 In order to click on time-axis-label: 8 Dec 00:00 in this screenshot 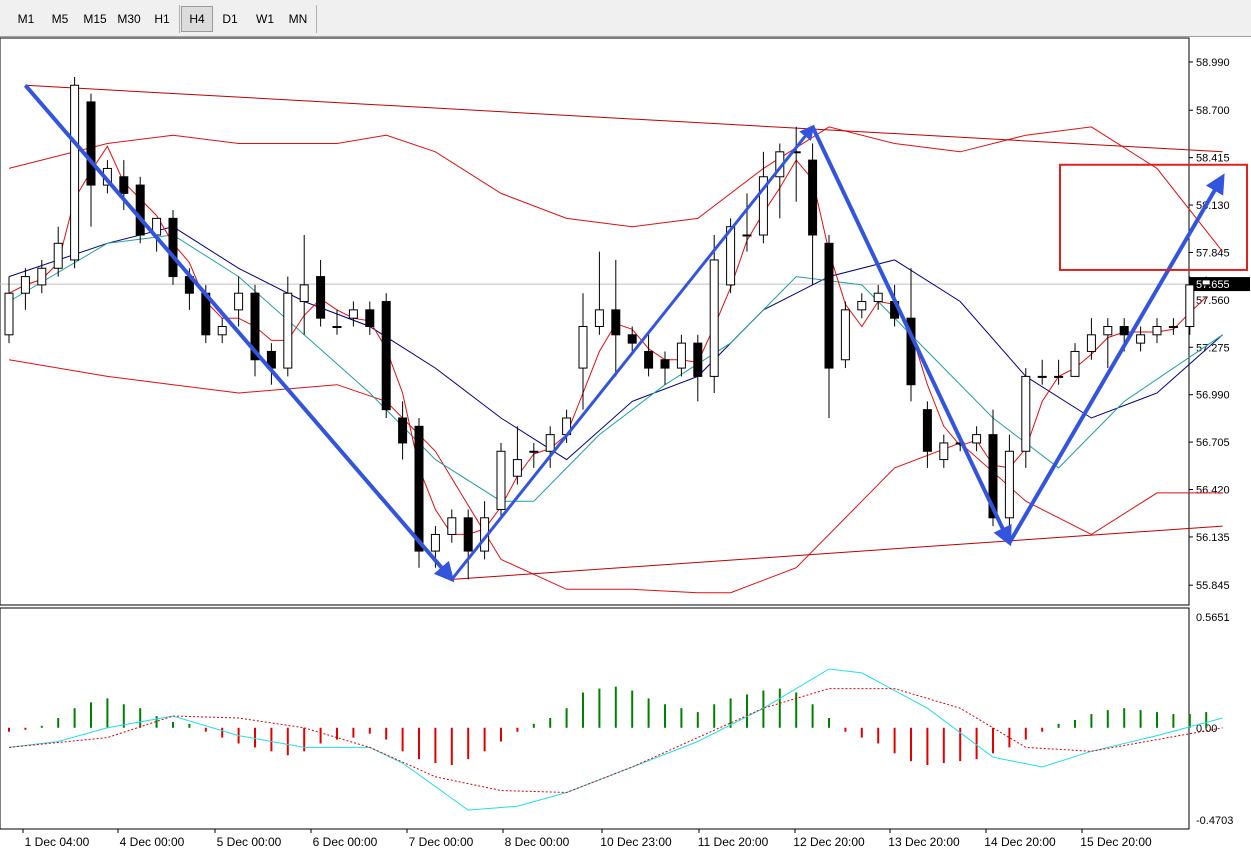, I will do `click(537, 842)`.